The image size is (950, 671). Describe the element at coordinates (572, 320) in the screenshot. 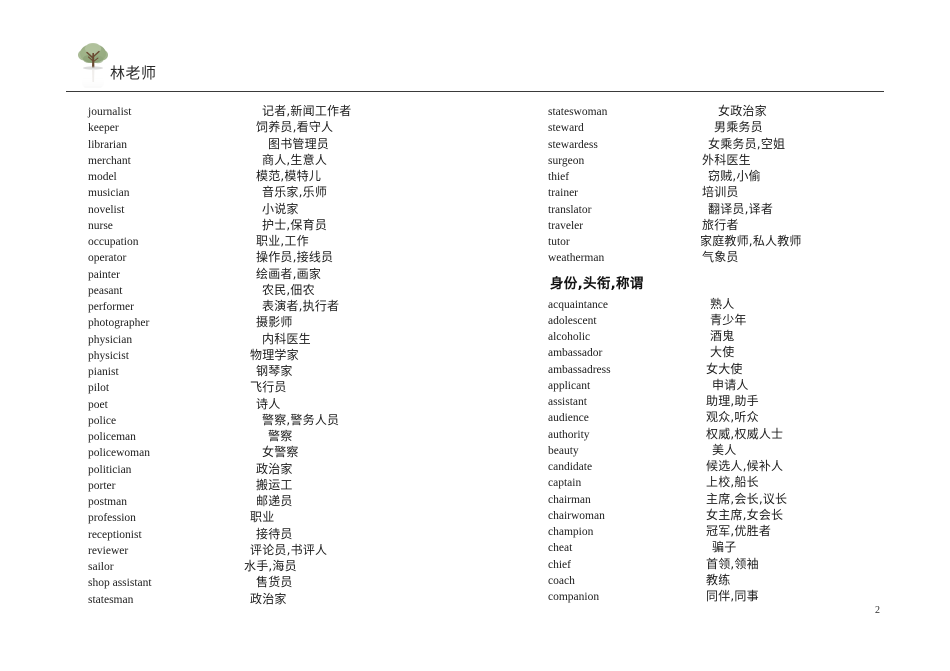

I see `vocabulary-term: adolescent` at that location.